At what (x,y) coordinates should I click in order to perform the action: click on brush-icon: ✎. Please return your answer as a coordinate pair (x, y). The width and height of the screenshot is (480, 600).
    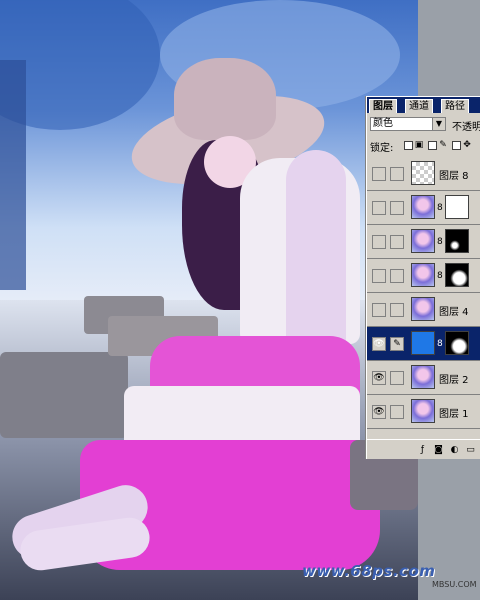
    Looking at the image, I should click on (397, 344).